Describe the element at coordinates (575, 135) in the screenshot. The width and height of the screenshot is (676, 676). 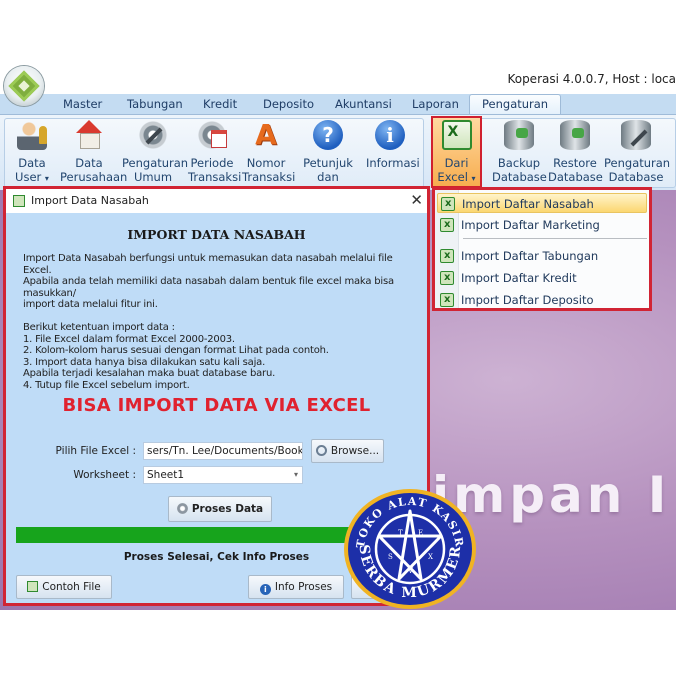
I see `database-restore-icon` at that location.